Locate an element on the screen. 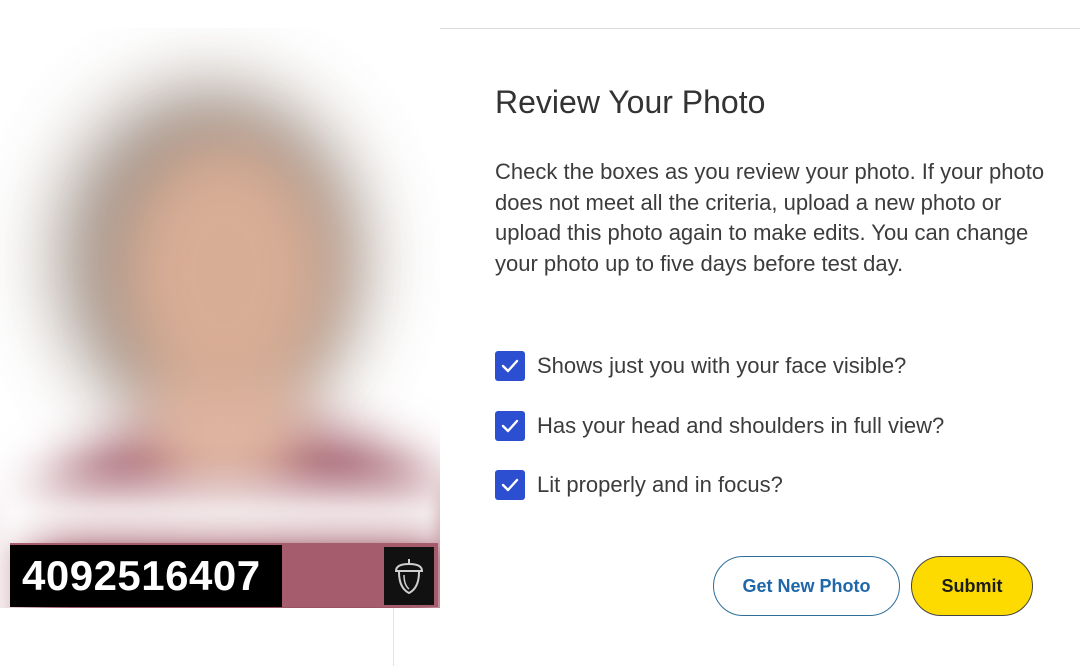 Image resolution: width=1080 pixels, height=666 pixels. criteria-label: Shows just you with your face visible? is located at coordinates (722, 365).